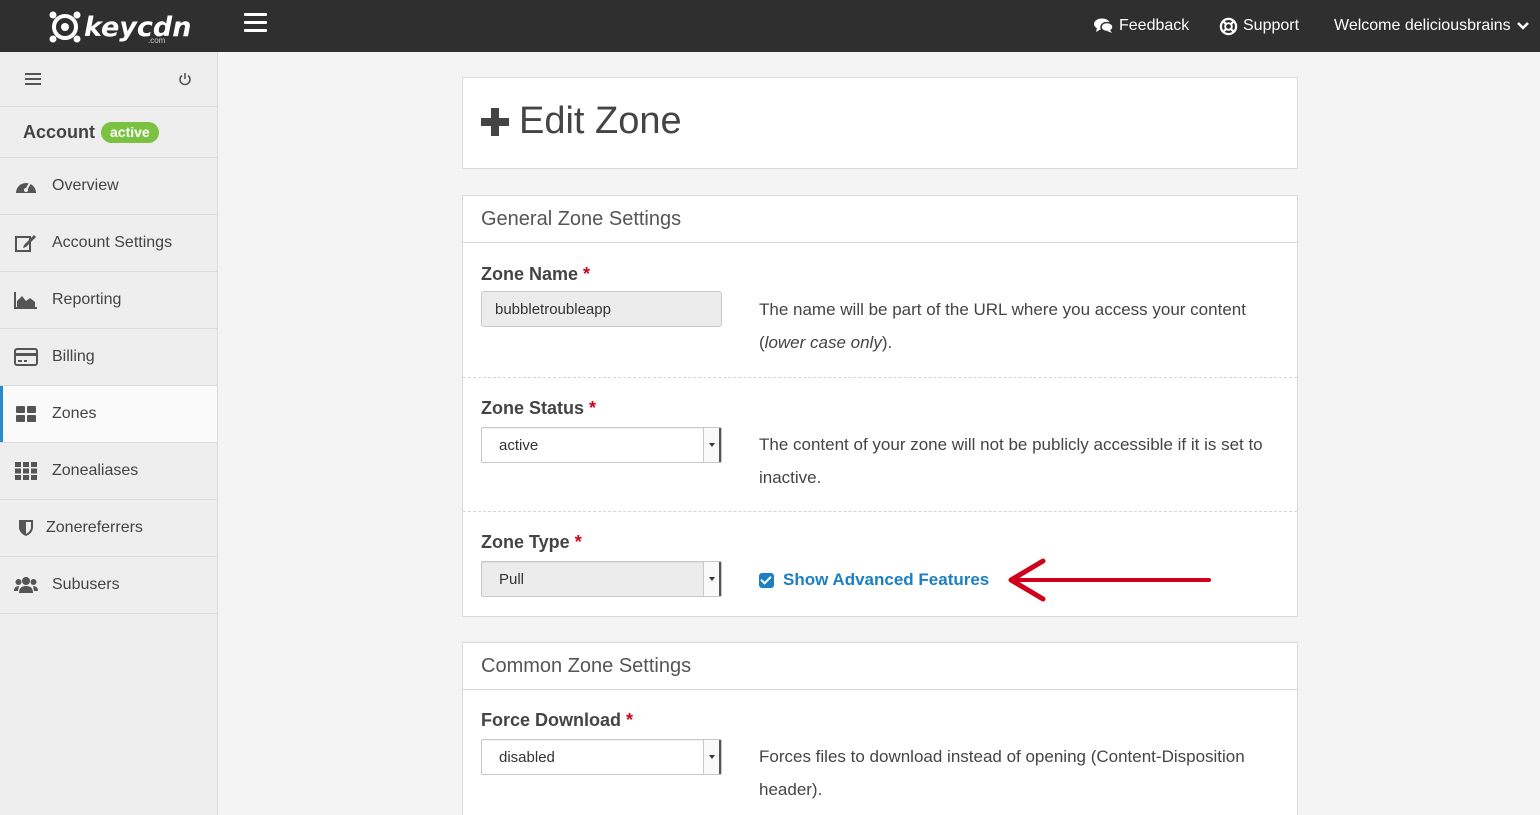 This screenshot has width=1540, height=815. I want to click on show-advanced-features-label: Show Advanced Features, so click(886, 579).